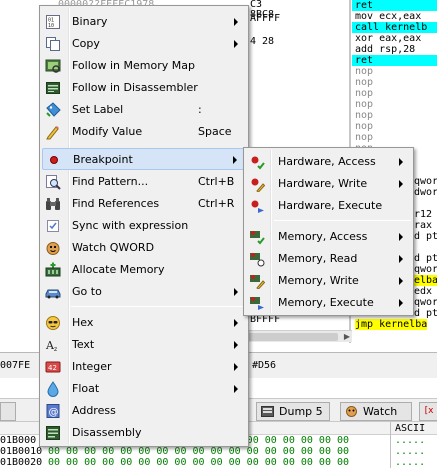 The image size is (437, 468). What do you see at coordinates (107, 131) in the screenshot?
I see `menu-item-label: Modify Value` at bounding box center [107, 131].